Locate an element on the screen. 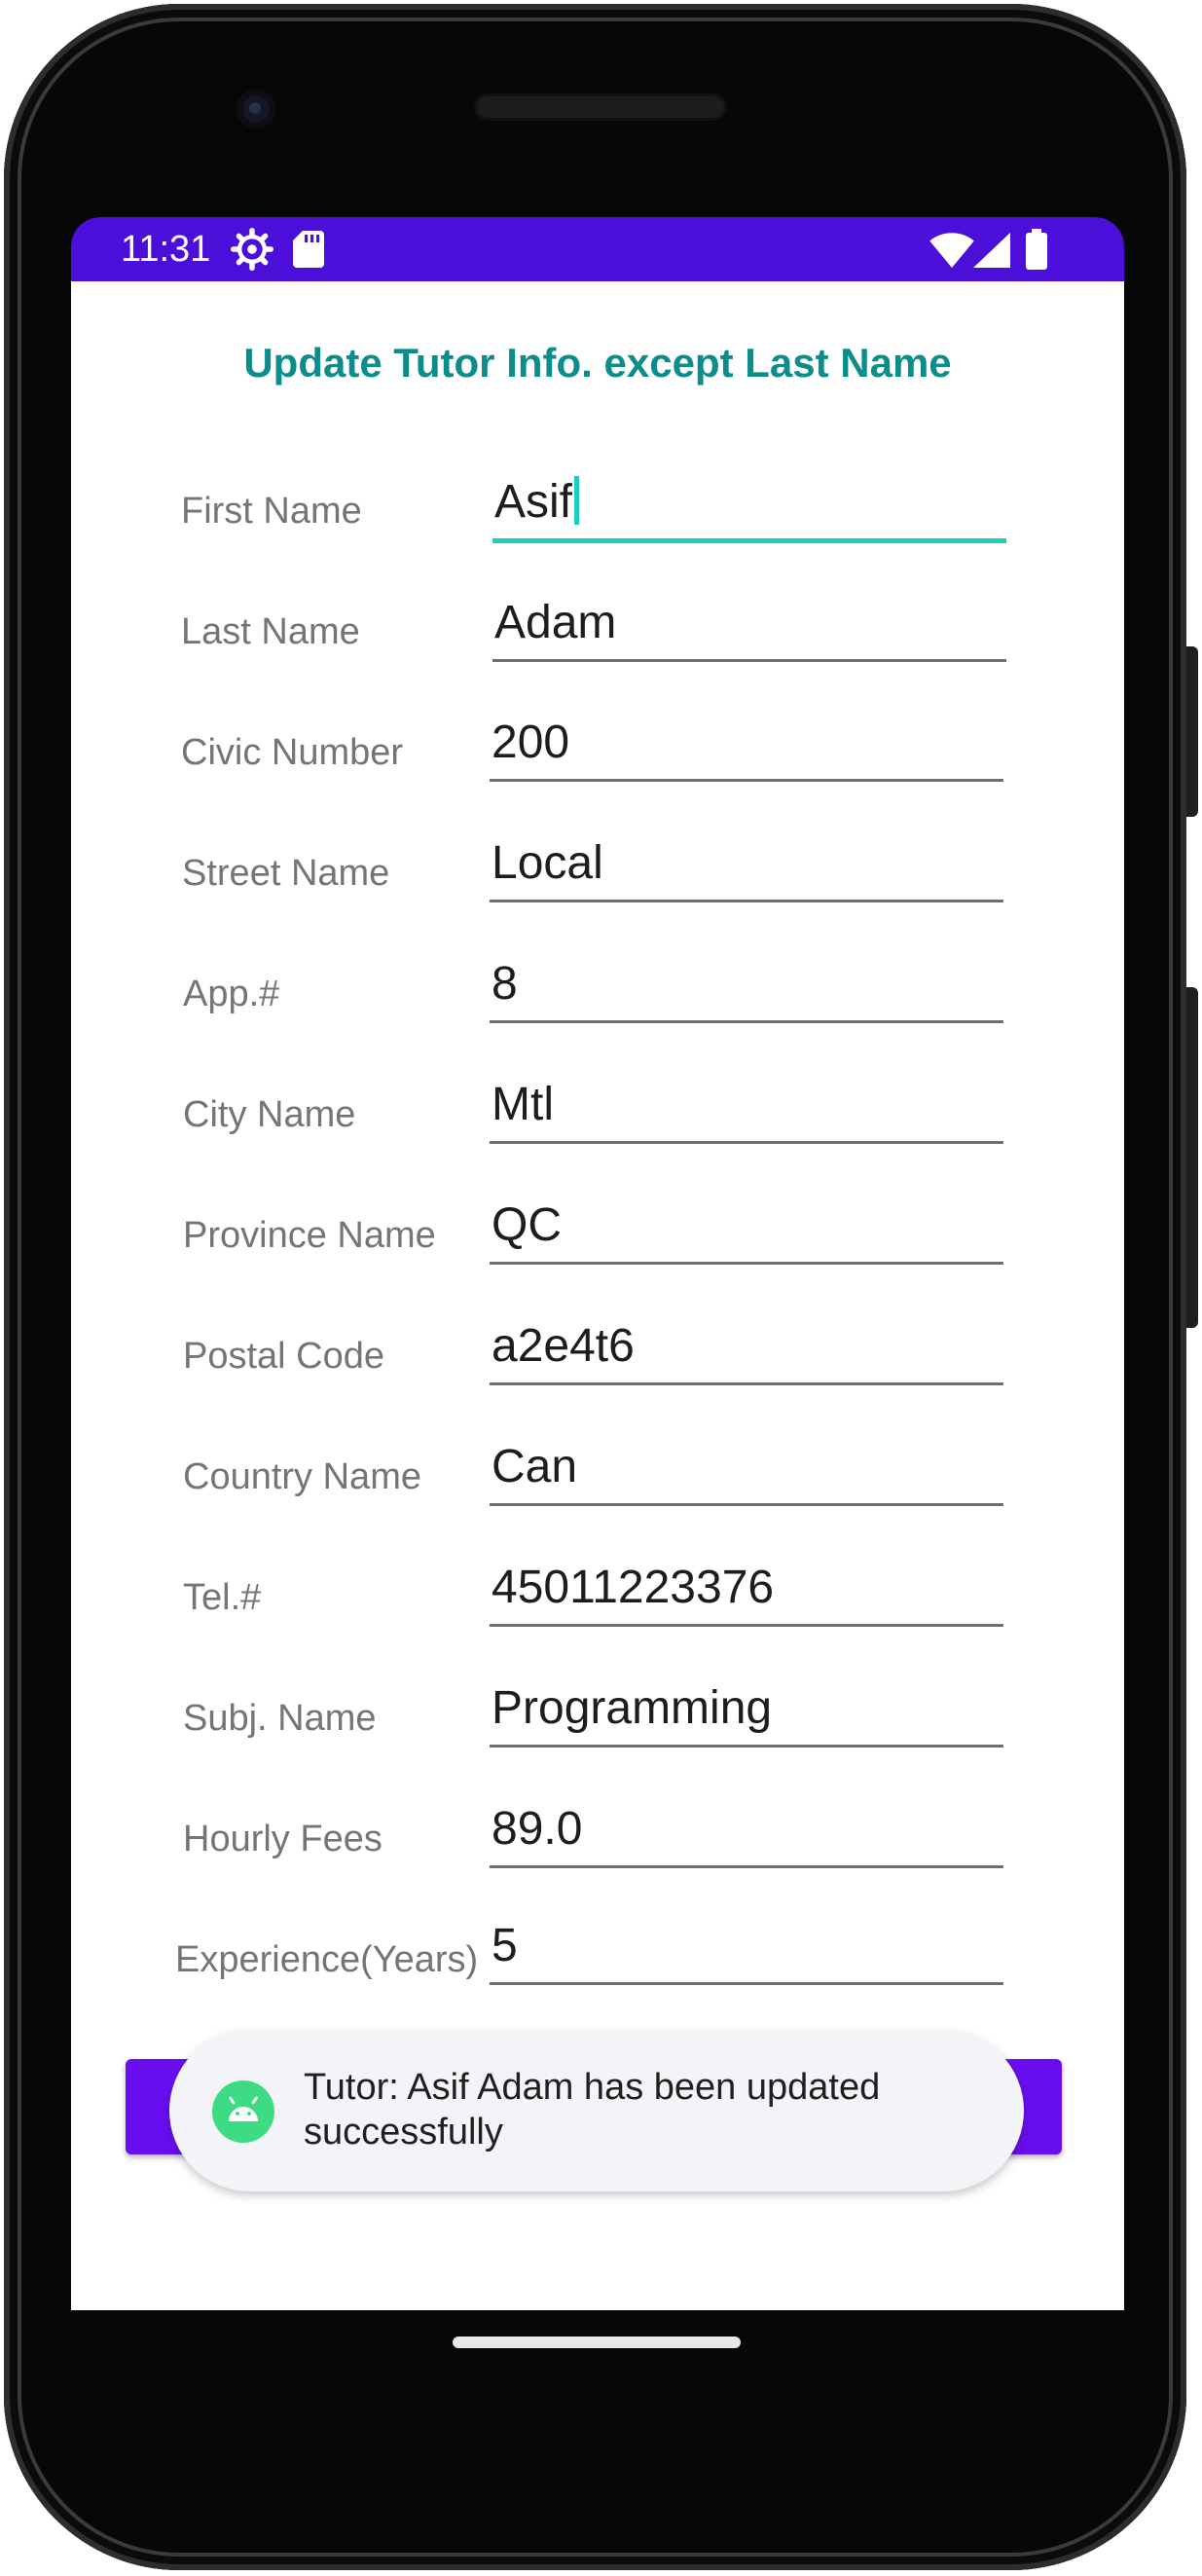 Image resolution: width=1202 pixels, height=2576 pixels. sd-card-icon is located at coordinates (308, 251).